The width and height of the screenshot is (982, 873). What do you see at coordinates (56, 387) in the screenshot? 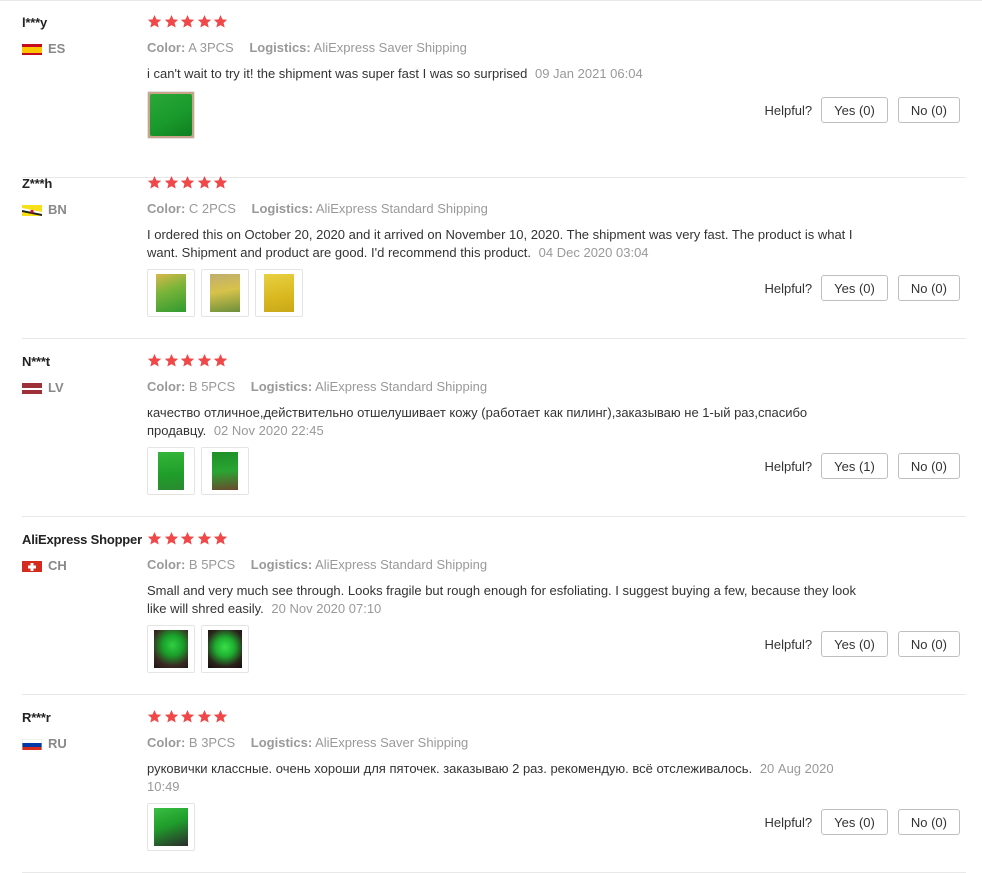
I see `country-code: LV` at bounding box center [56, 387].